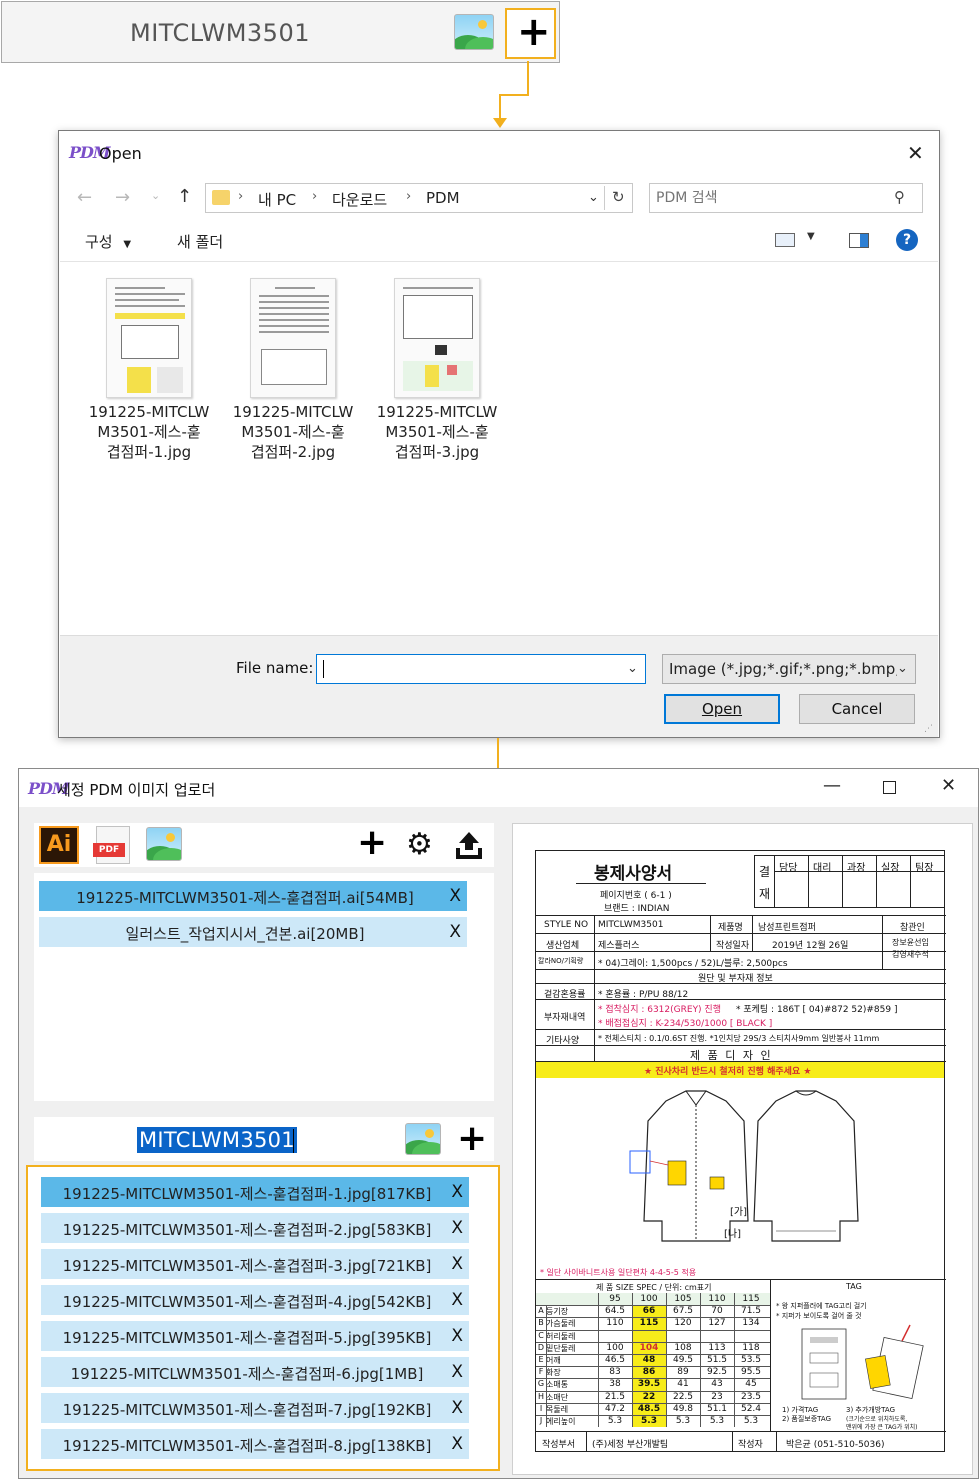 The height and width of the screenshot is (1480, 980). What do you see at coordinates (541, 1323) in the screenshot?
I see `spec-row-code: B` at bounding box center [541, 1323].